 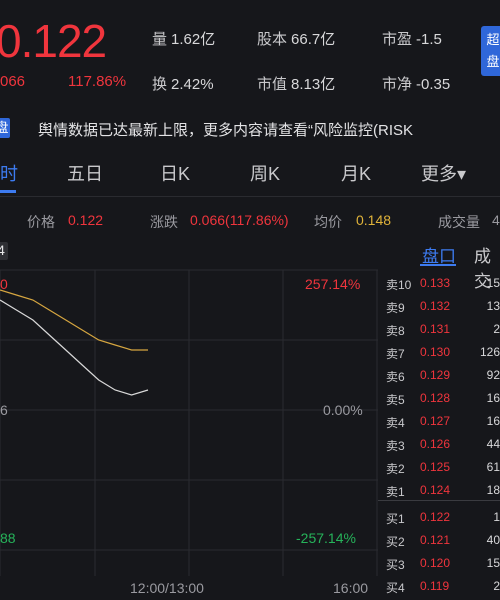 What do you see at coordinates (5, 128) in the screenshot?
I see `notice-tag: 盘` at bounding box center [5, 128].